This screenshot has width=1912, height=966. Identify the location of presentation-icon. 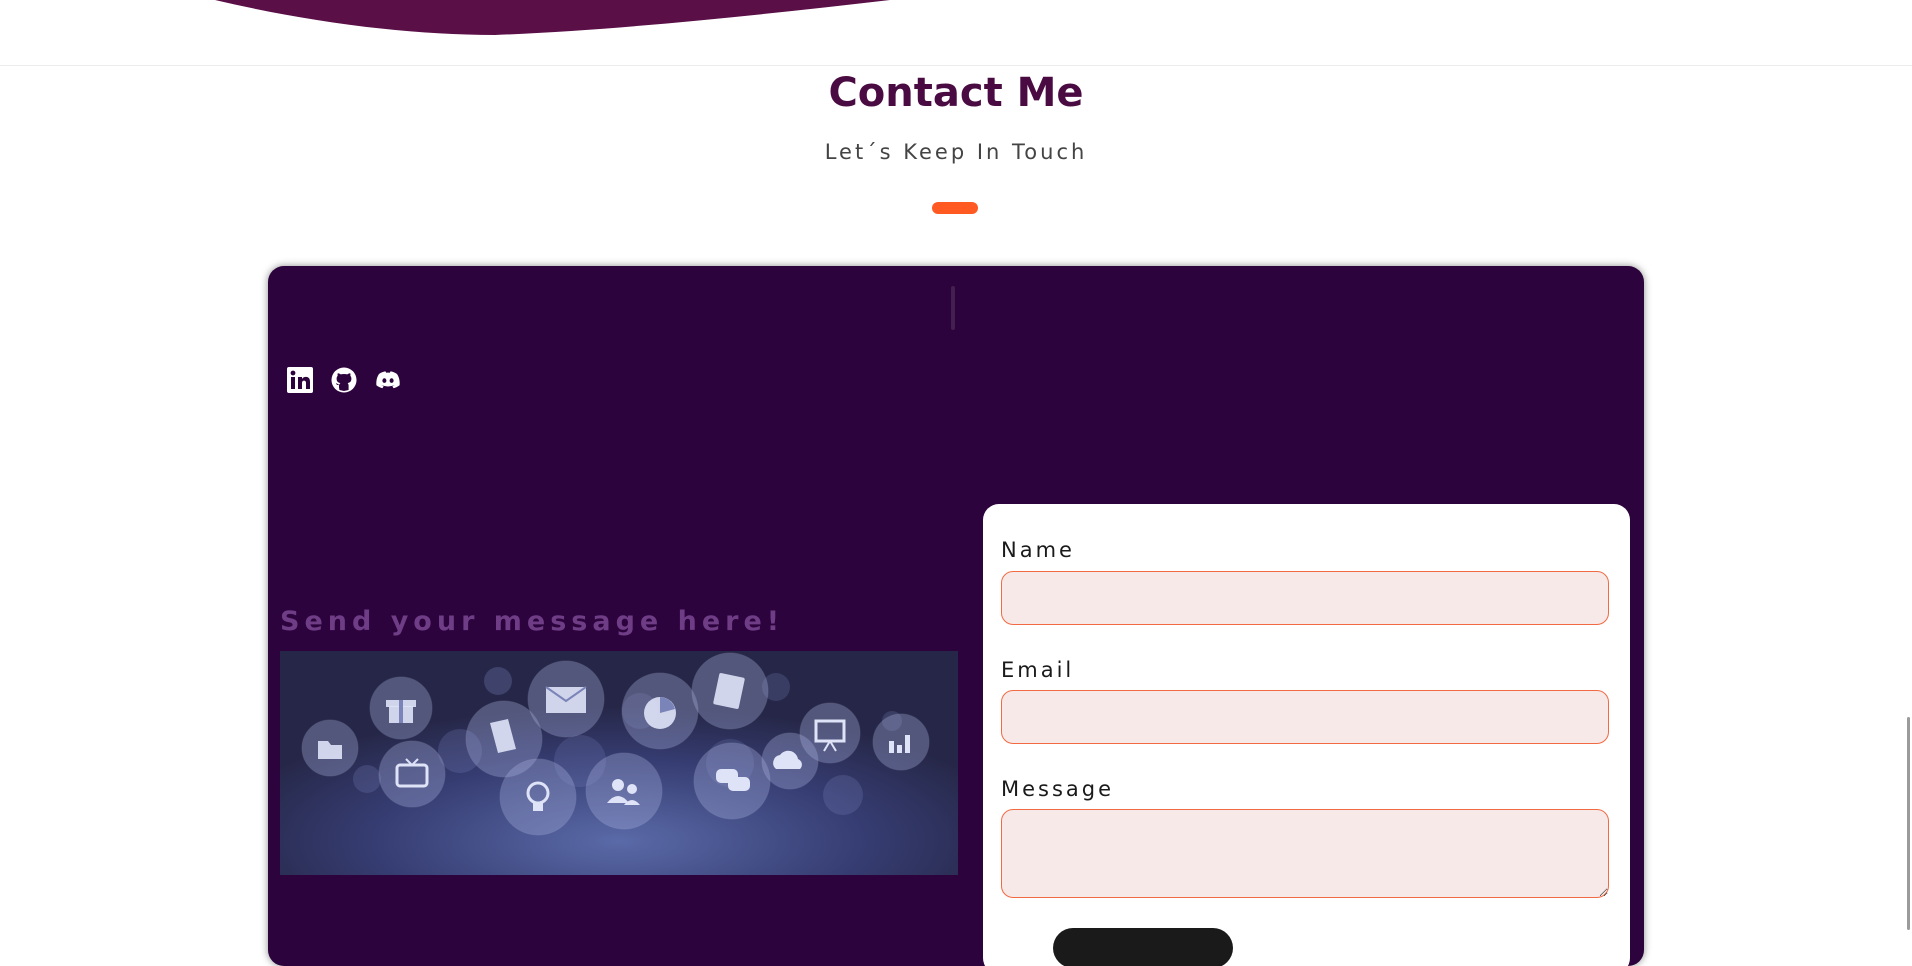
(830, 733).